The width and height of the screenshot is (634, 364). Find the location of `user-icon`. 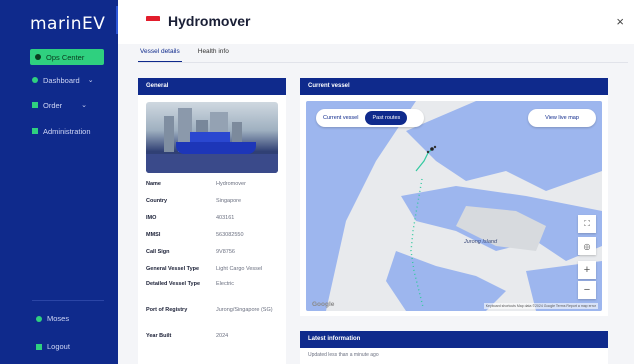

user-icon is located at coordinates (39, 318).